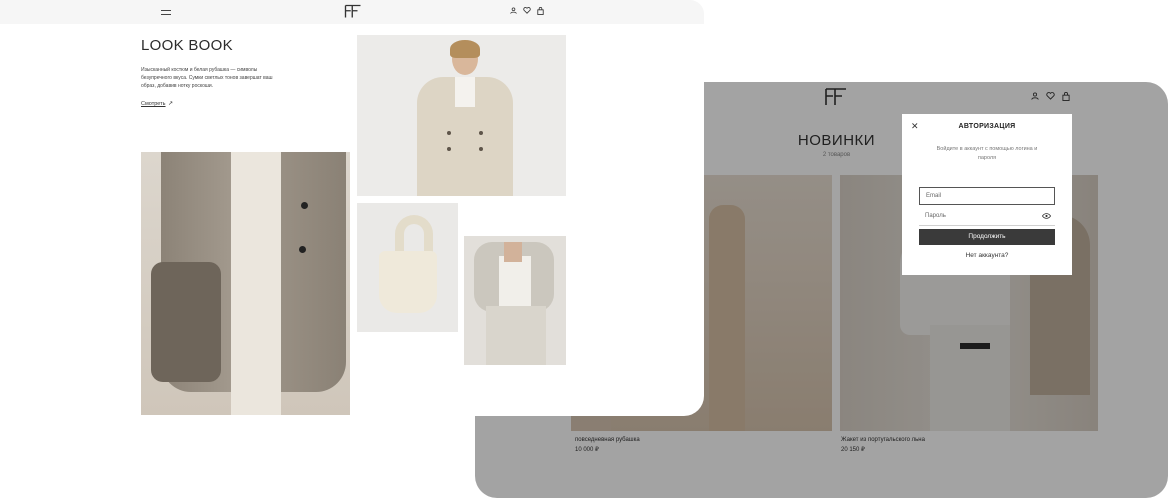  I want to click on view-link: Смотреть, so click(153, 104).